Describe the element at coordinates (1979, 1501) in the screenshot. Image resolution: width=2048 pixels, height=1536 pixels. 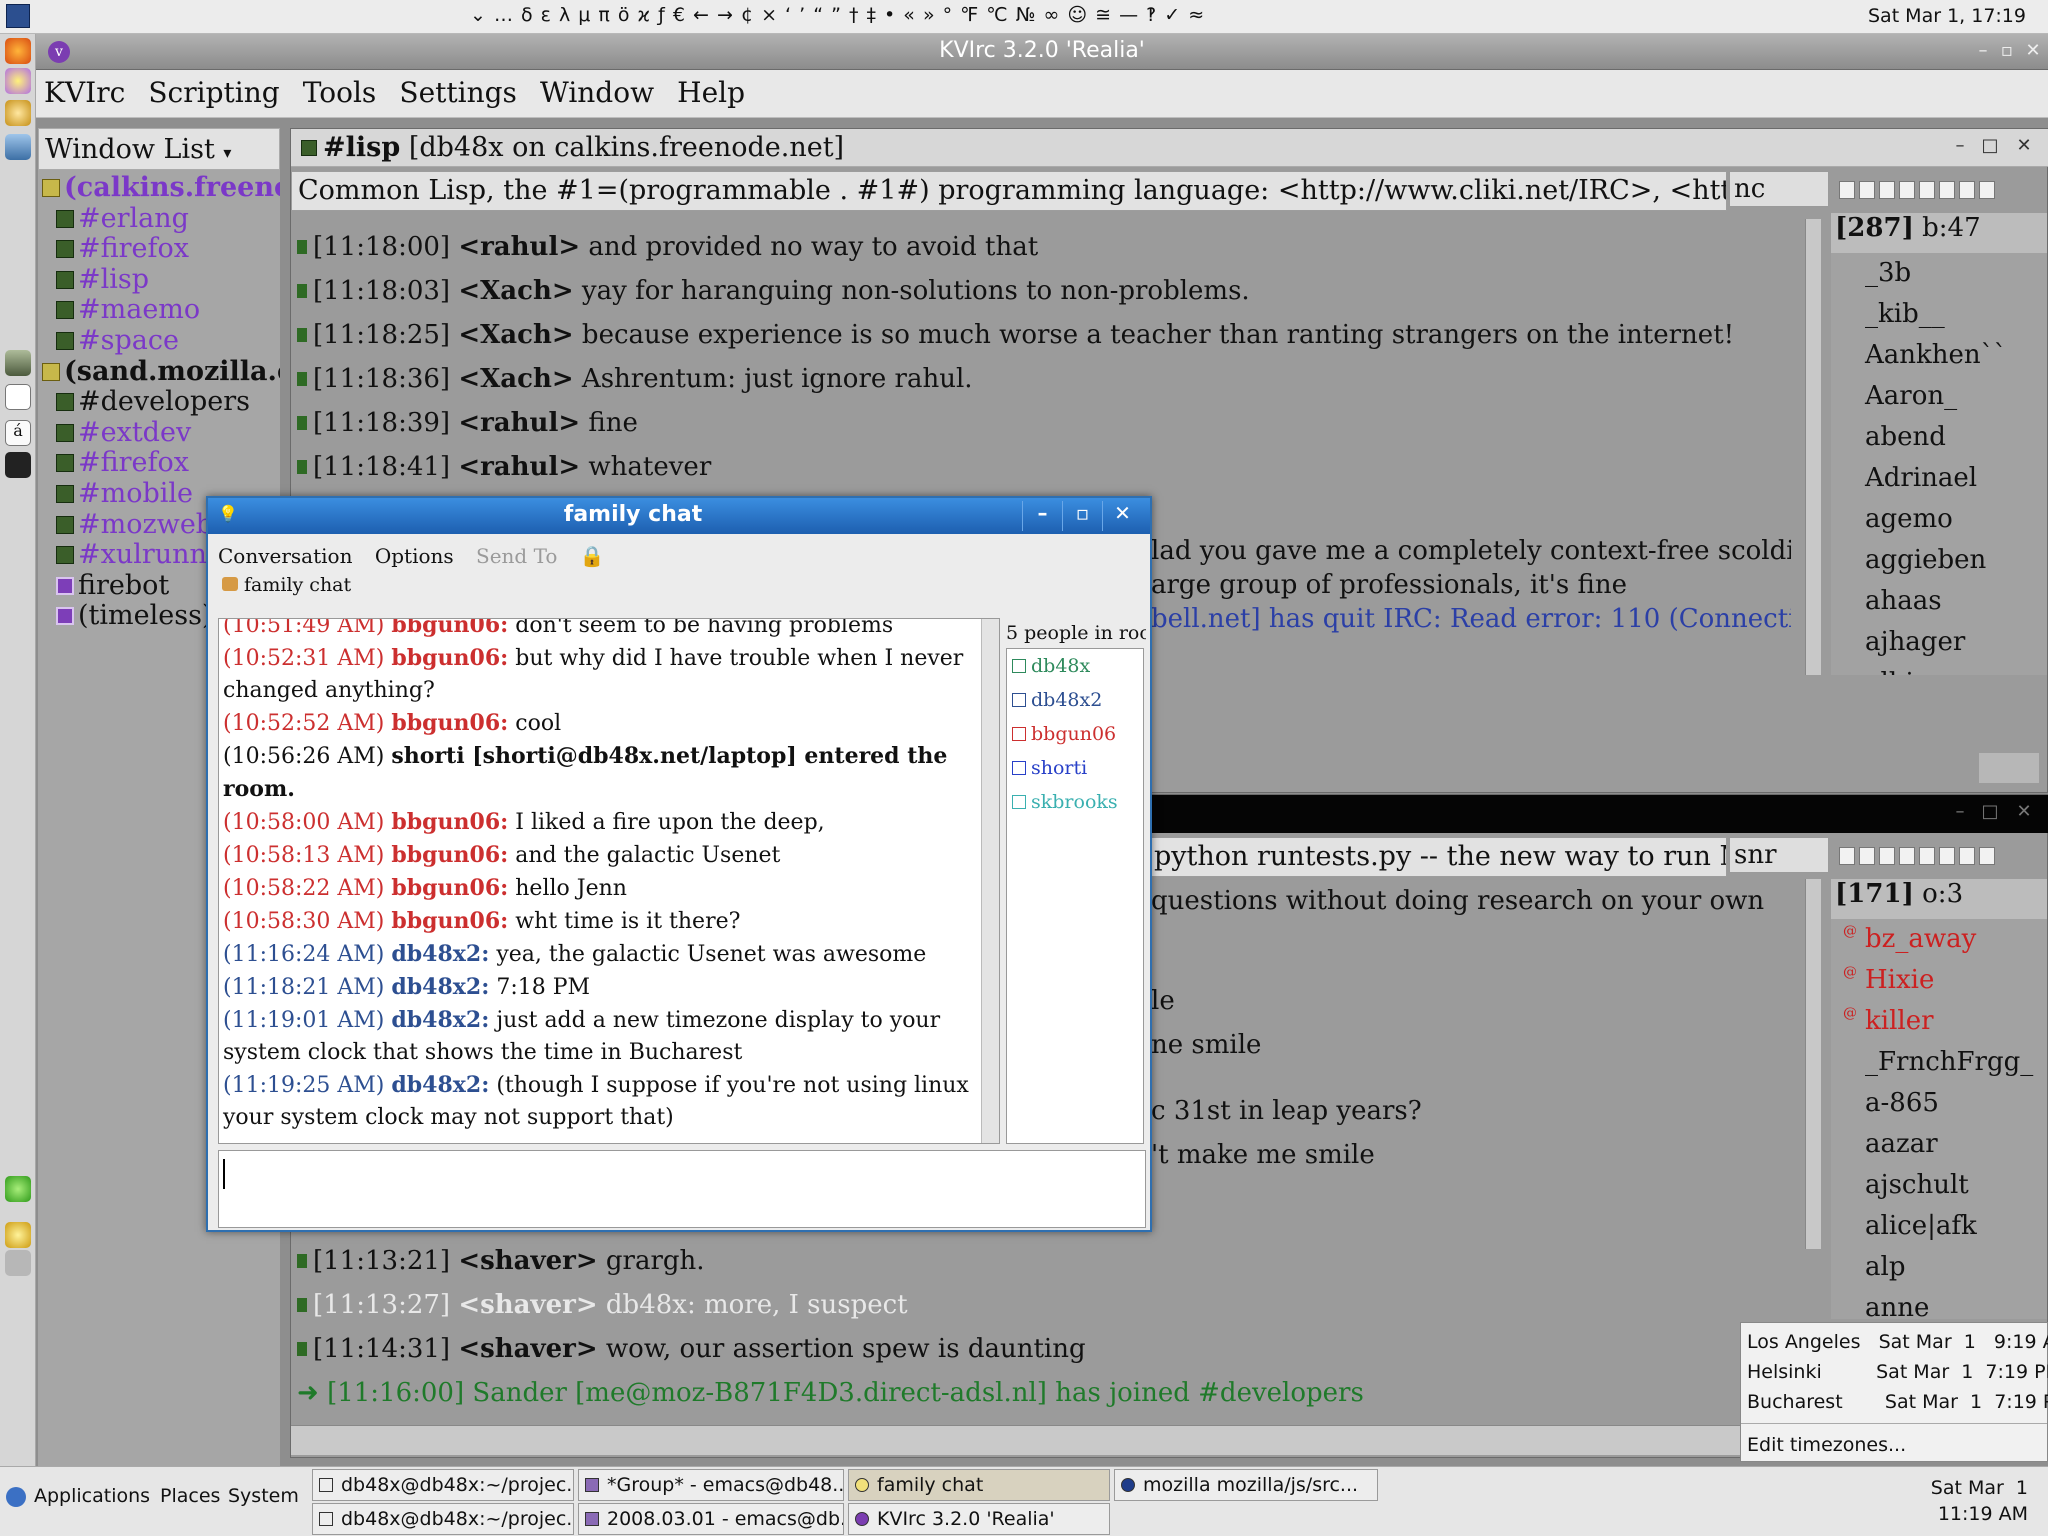
I see `bottom-clock: Sat Mar 1 11:19 AM` at that location.